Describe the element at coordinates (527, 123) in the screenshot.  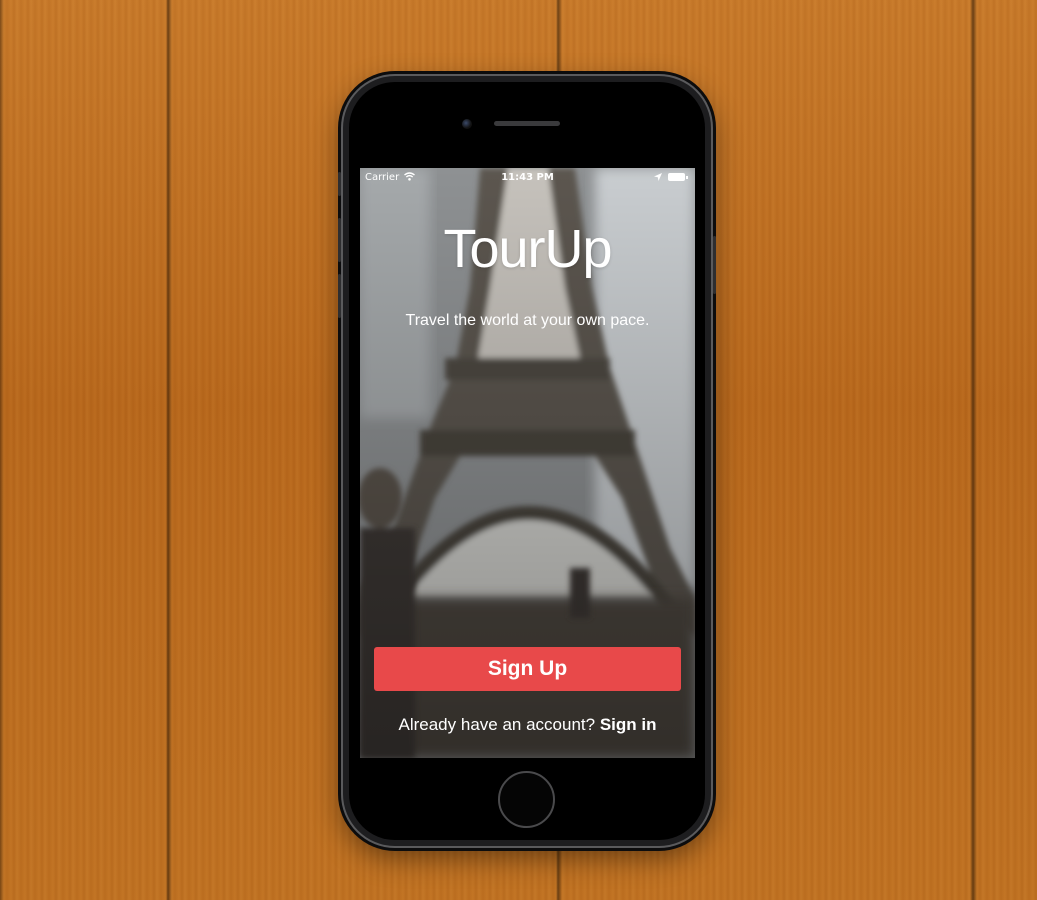
I see `earpiece-speaker-icon` at that location.